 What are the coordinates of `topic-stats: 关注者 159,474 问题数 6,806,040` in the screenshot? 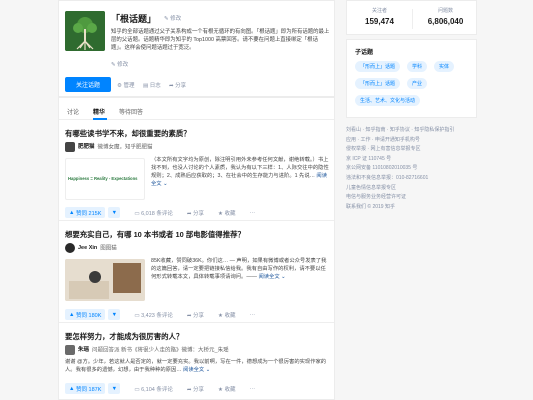 It's located at (411, 17).